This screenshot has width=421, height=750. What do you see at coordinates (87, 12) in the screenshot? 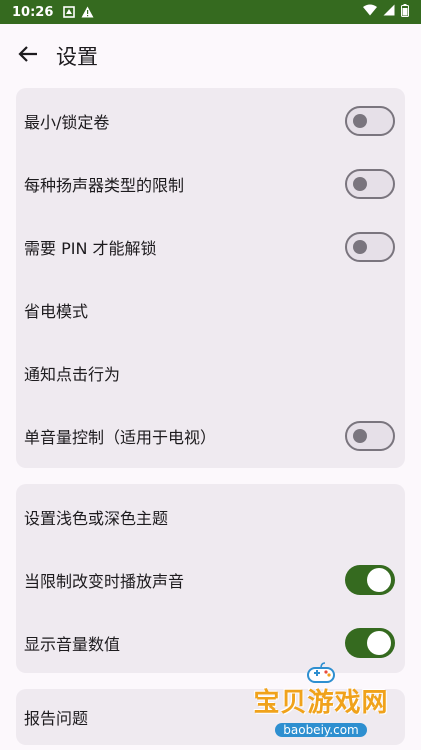
I see `warning-icon` at bounding box center [87, 12].